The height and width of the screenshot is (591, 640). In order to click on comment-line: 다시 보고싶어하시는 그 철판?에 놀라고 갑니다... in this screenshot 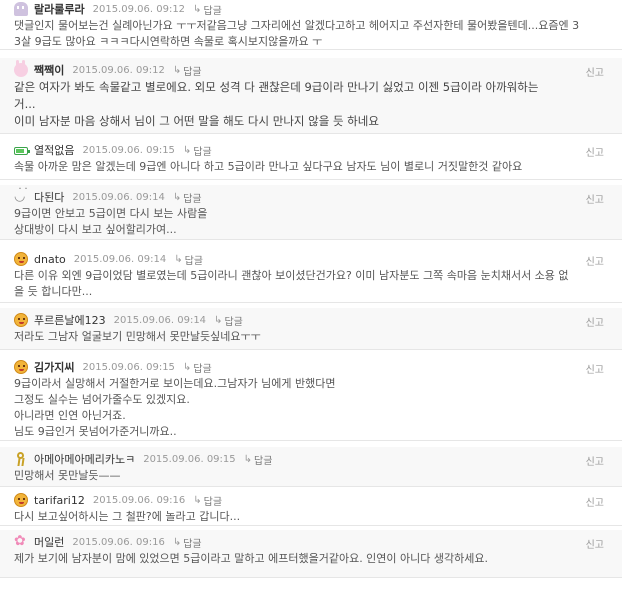, I will do `click(127, 516)`.